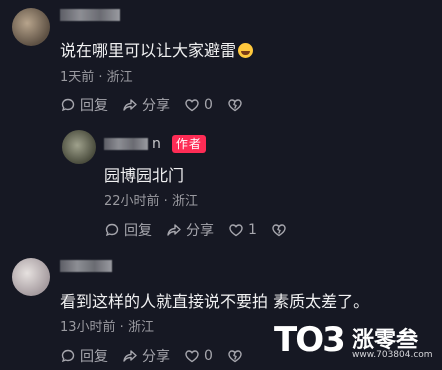 This screenshot has width=442, height=370. Describe the element at coordinates (144, 175) in the screenshot. I see `comment-text: 园博园北门` at that location.